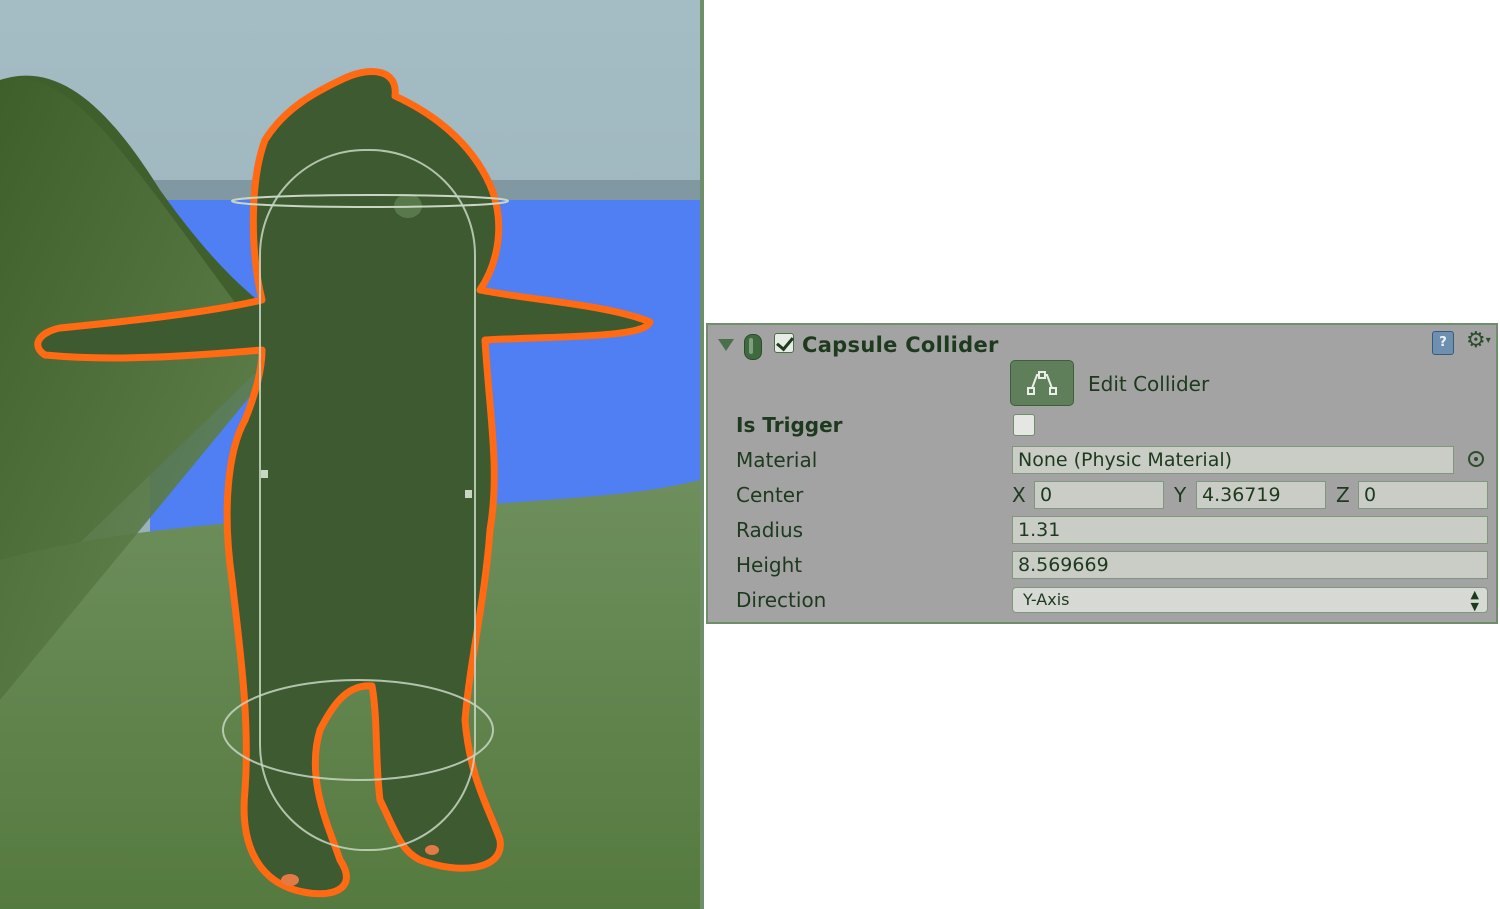  Describe the element at coordinates (900, 345) in the screenshot. I see `component-title: Capsule Collider` at that location.